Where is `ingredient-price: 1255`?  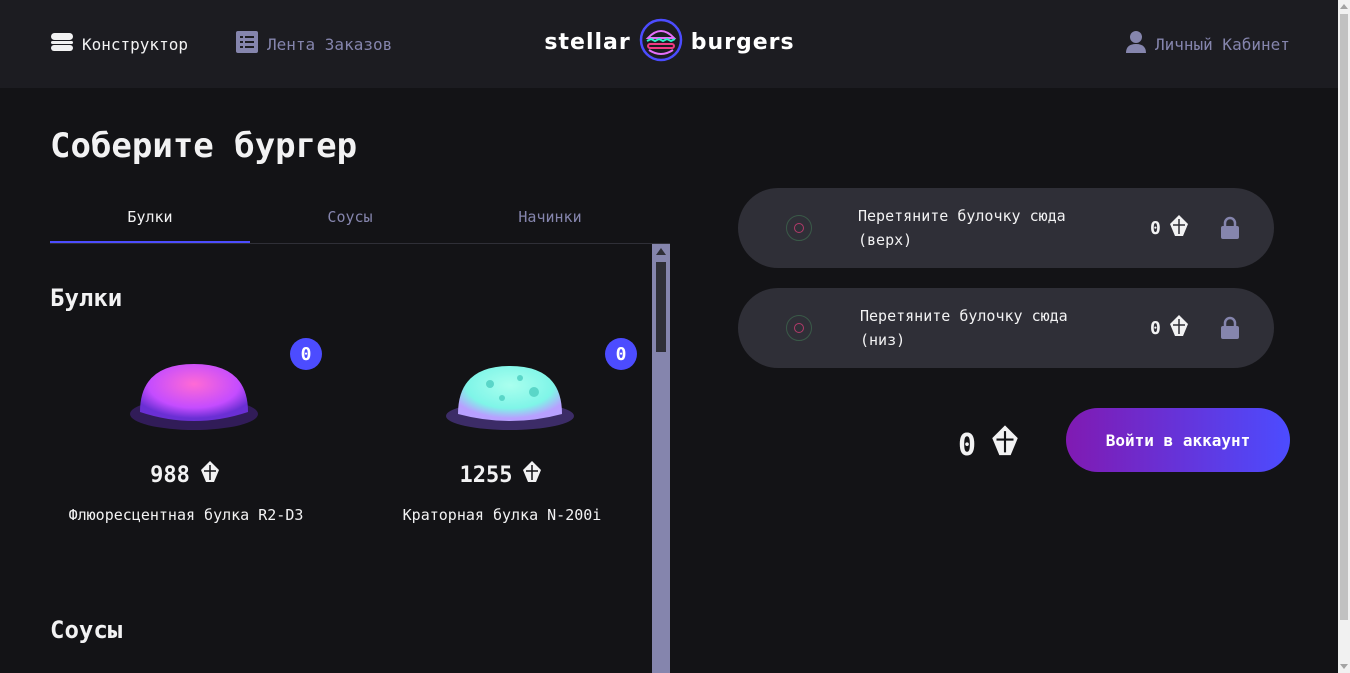 ingredient-price: 1255 is located at coordinates (502, 475).